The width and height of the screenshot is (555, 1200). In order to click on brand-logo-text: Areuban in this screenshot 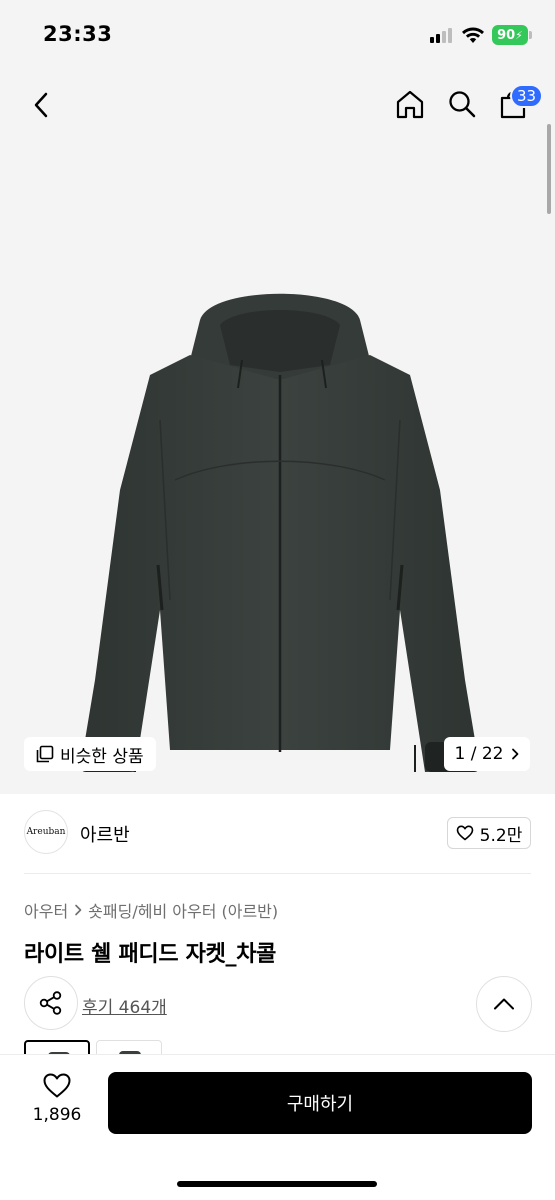, I will do `click(46, 832)`.